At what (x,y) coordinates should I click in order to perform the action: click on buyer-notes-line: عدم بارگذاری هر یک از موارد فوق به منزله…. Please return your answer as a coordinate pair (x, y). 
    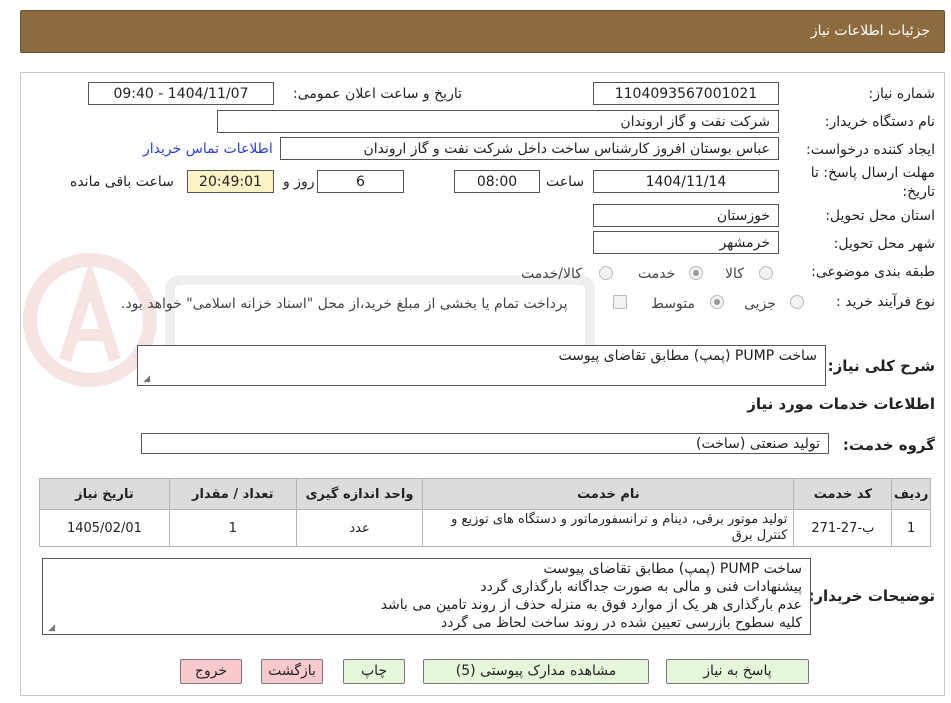
    Looking at the image, I should click on (591, 605).